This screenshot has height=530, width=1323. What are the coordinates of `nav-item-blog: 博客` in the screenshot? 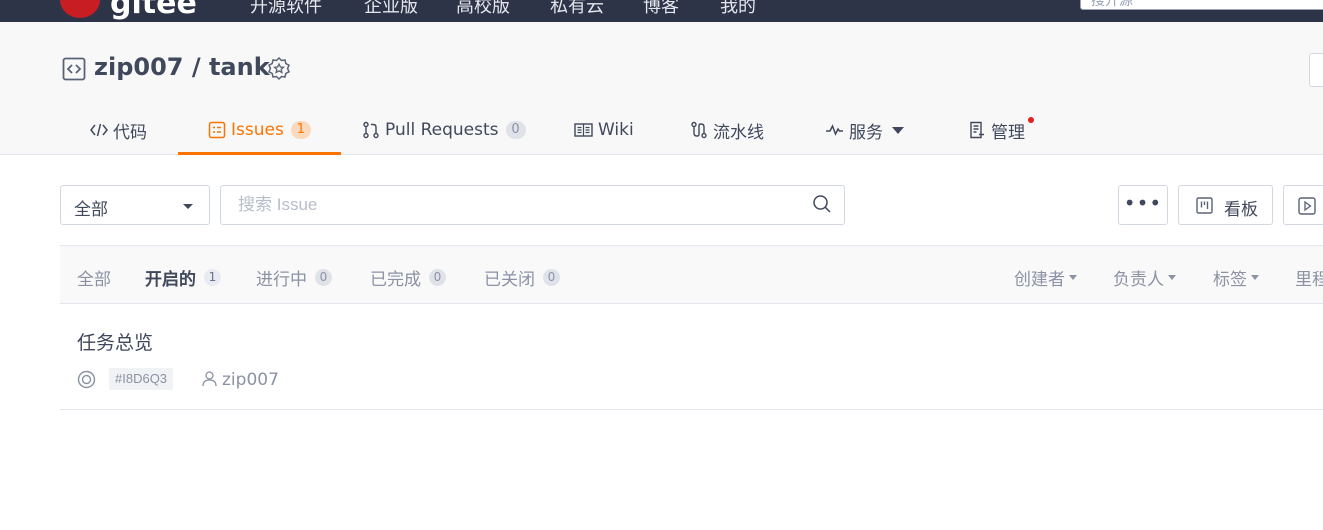 It's located at (661, 9).